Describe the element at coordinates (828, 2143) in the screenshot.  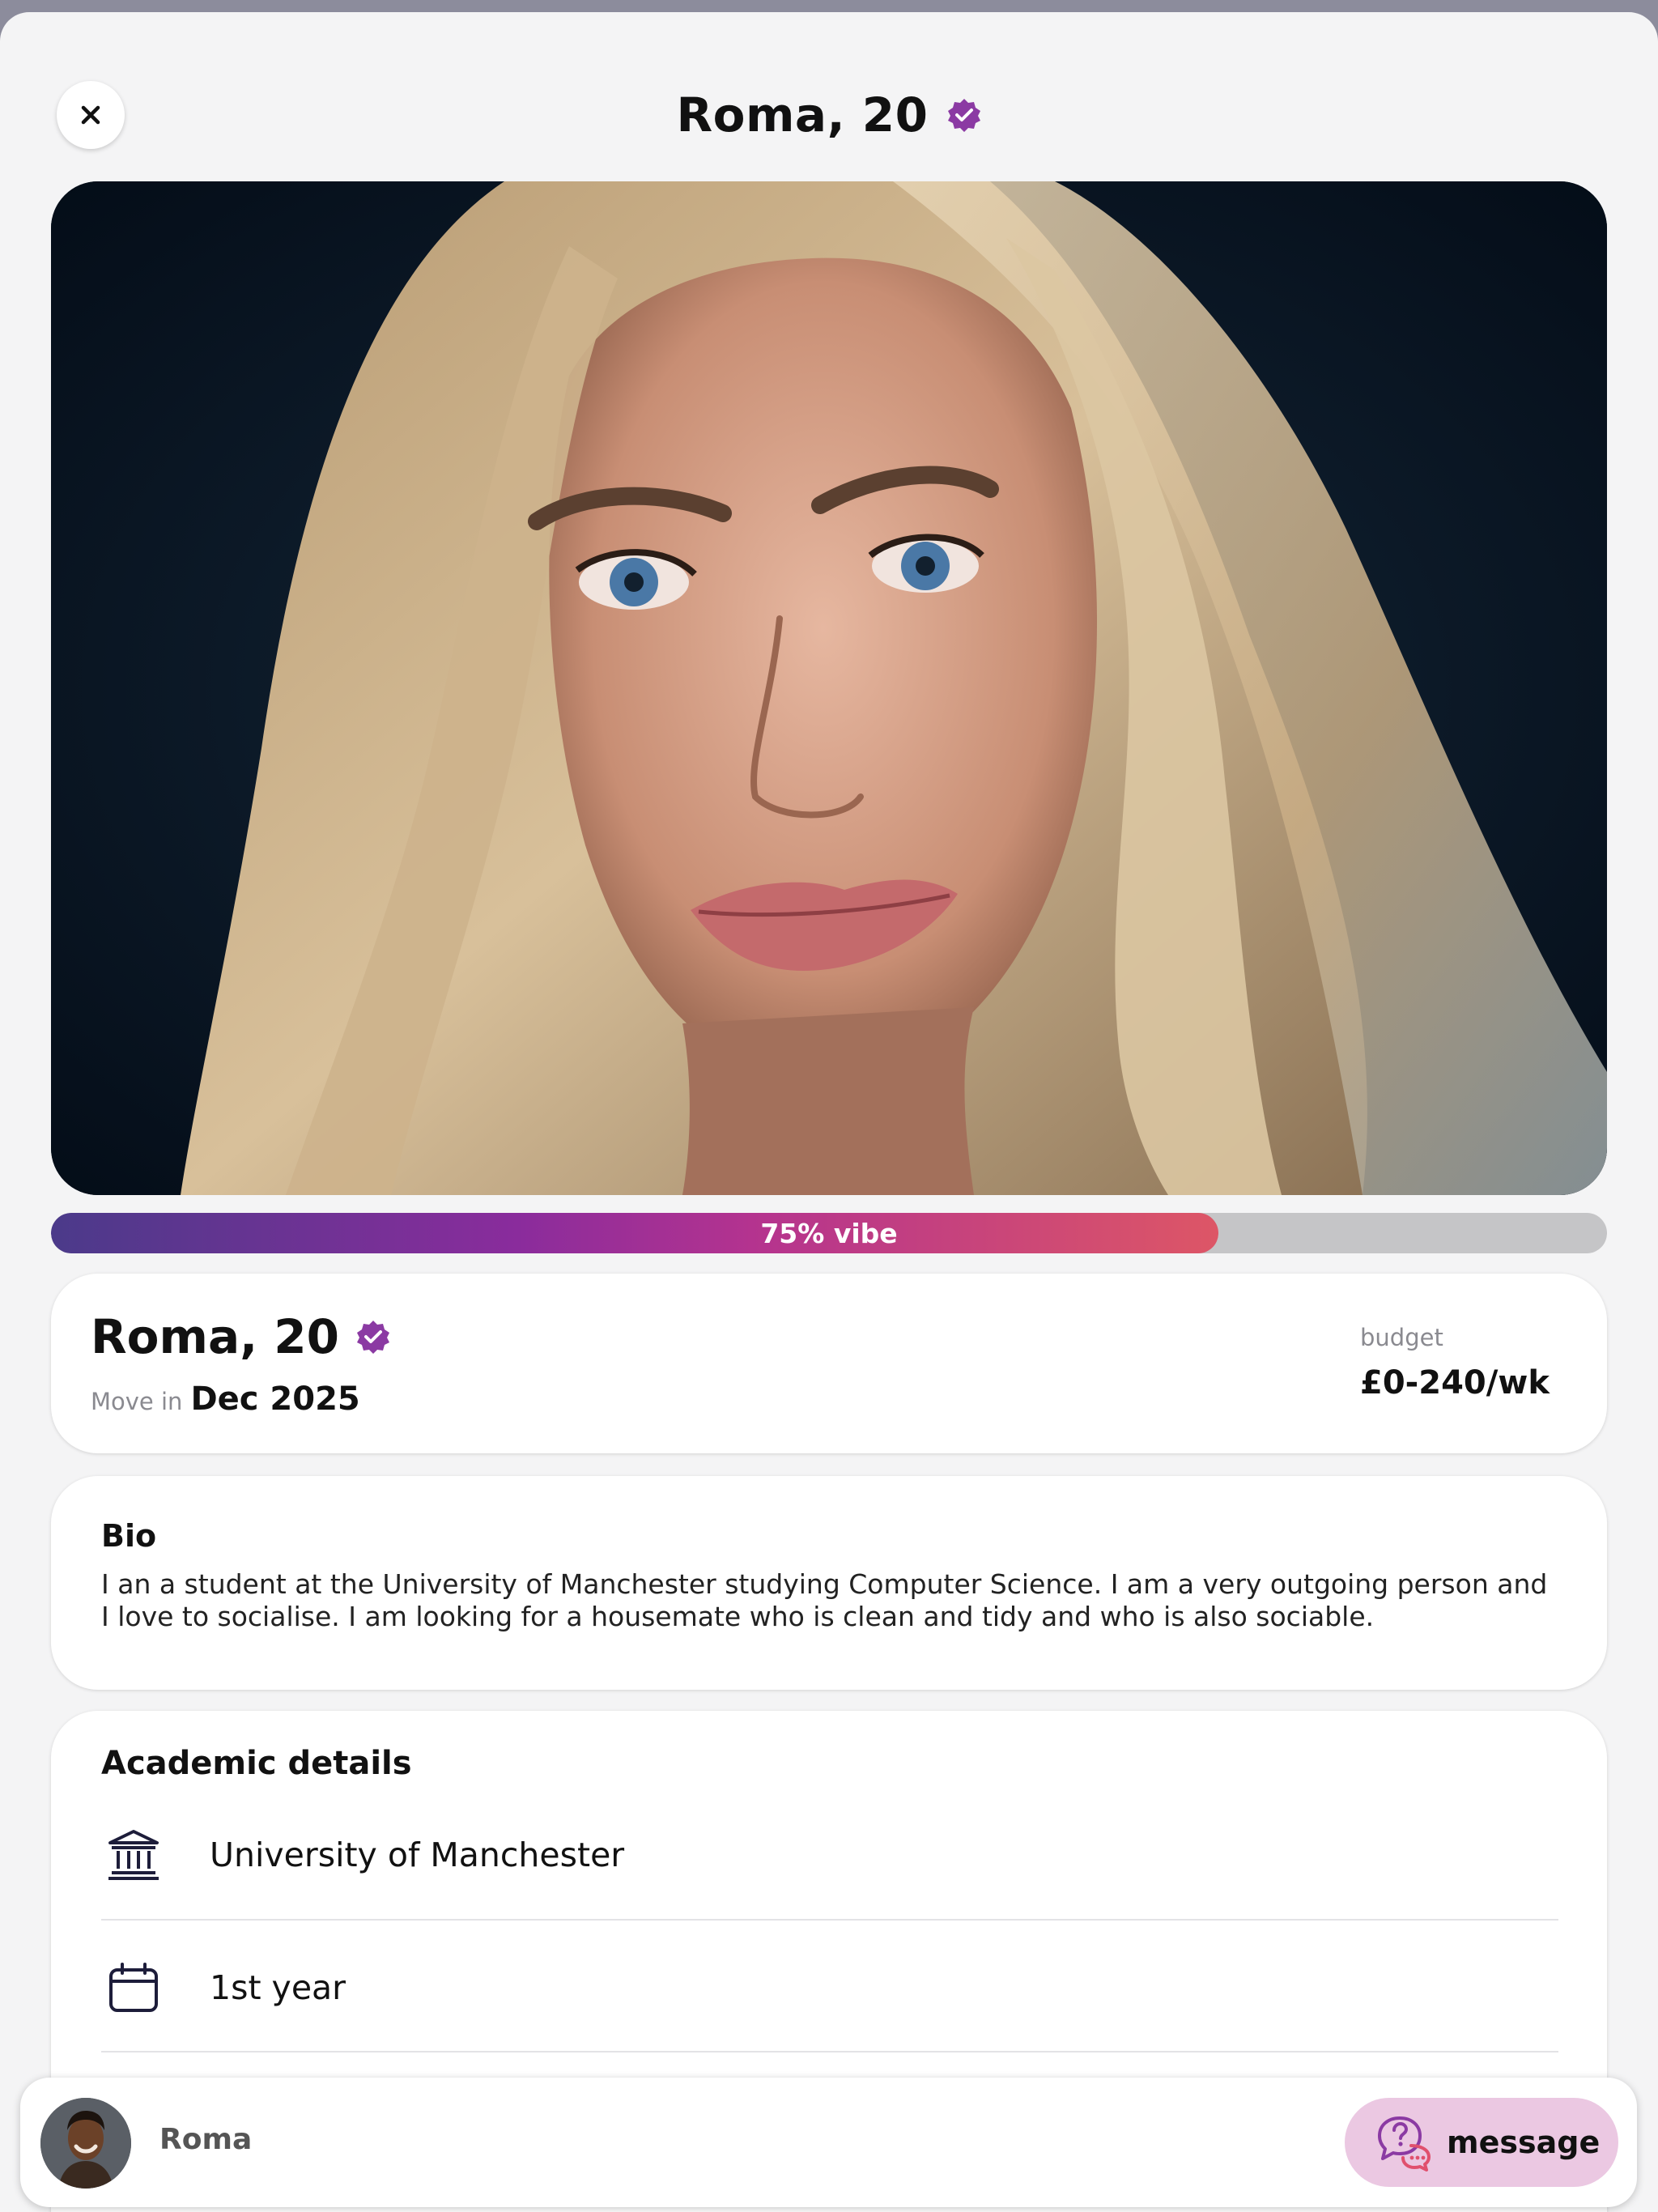
I see `bottom-action-bar: Roma message` at that location.